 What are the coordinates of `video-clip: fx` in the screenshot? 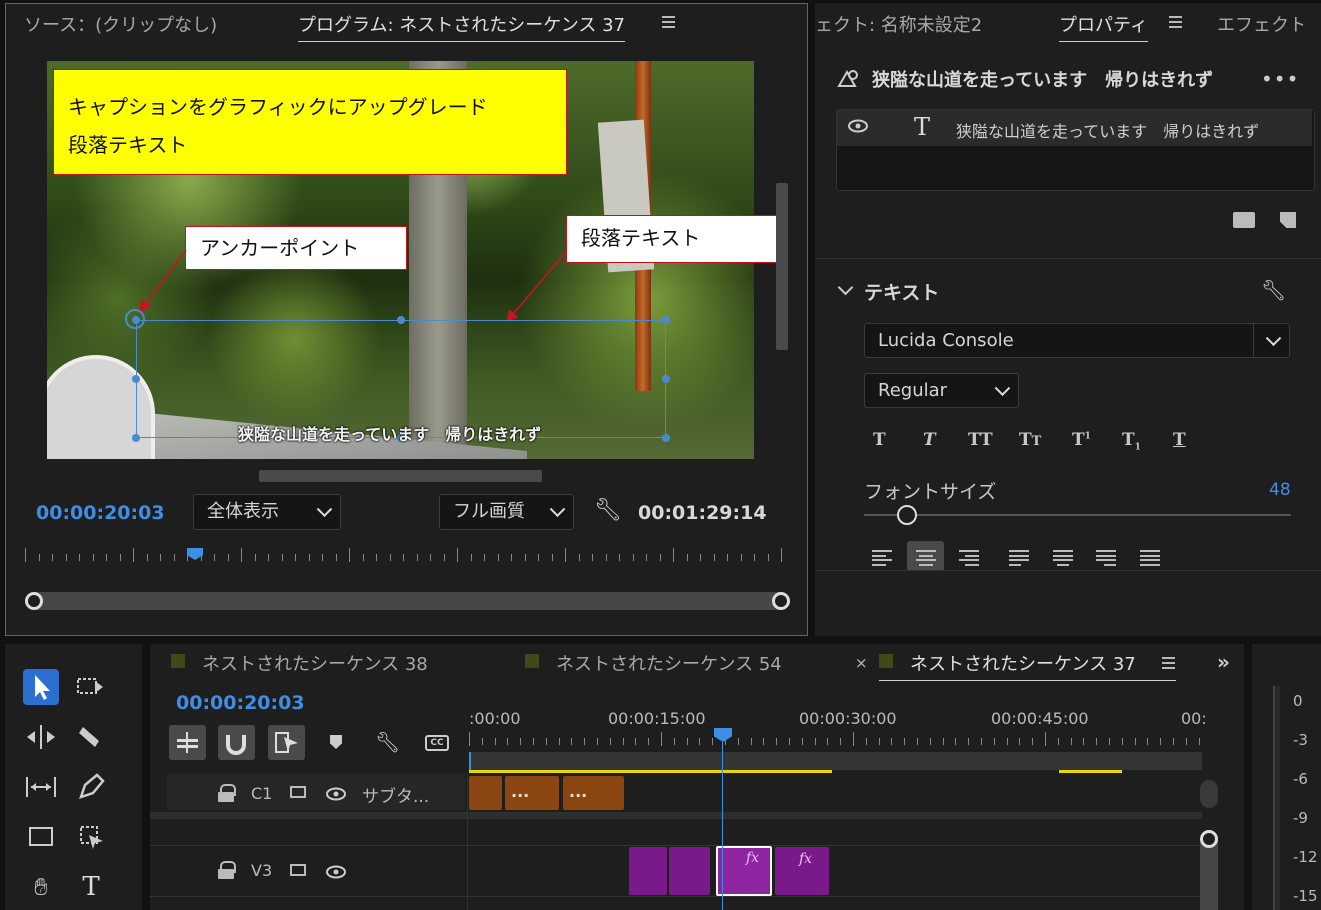 It's located at (802, 871).